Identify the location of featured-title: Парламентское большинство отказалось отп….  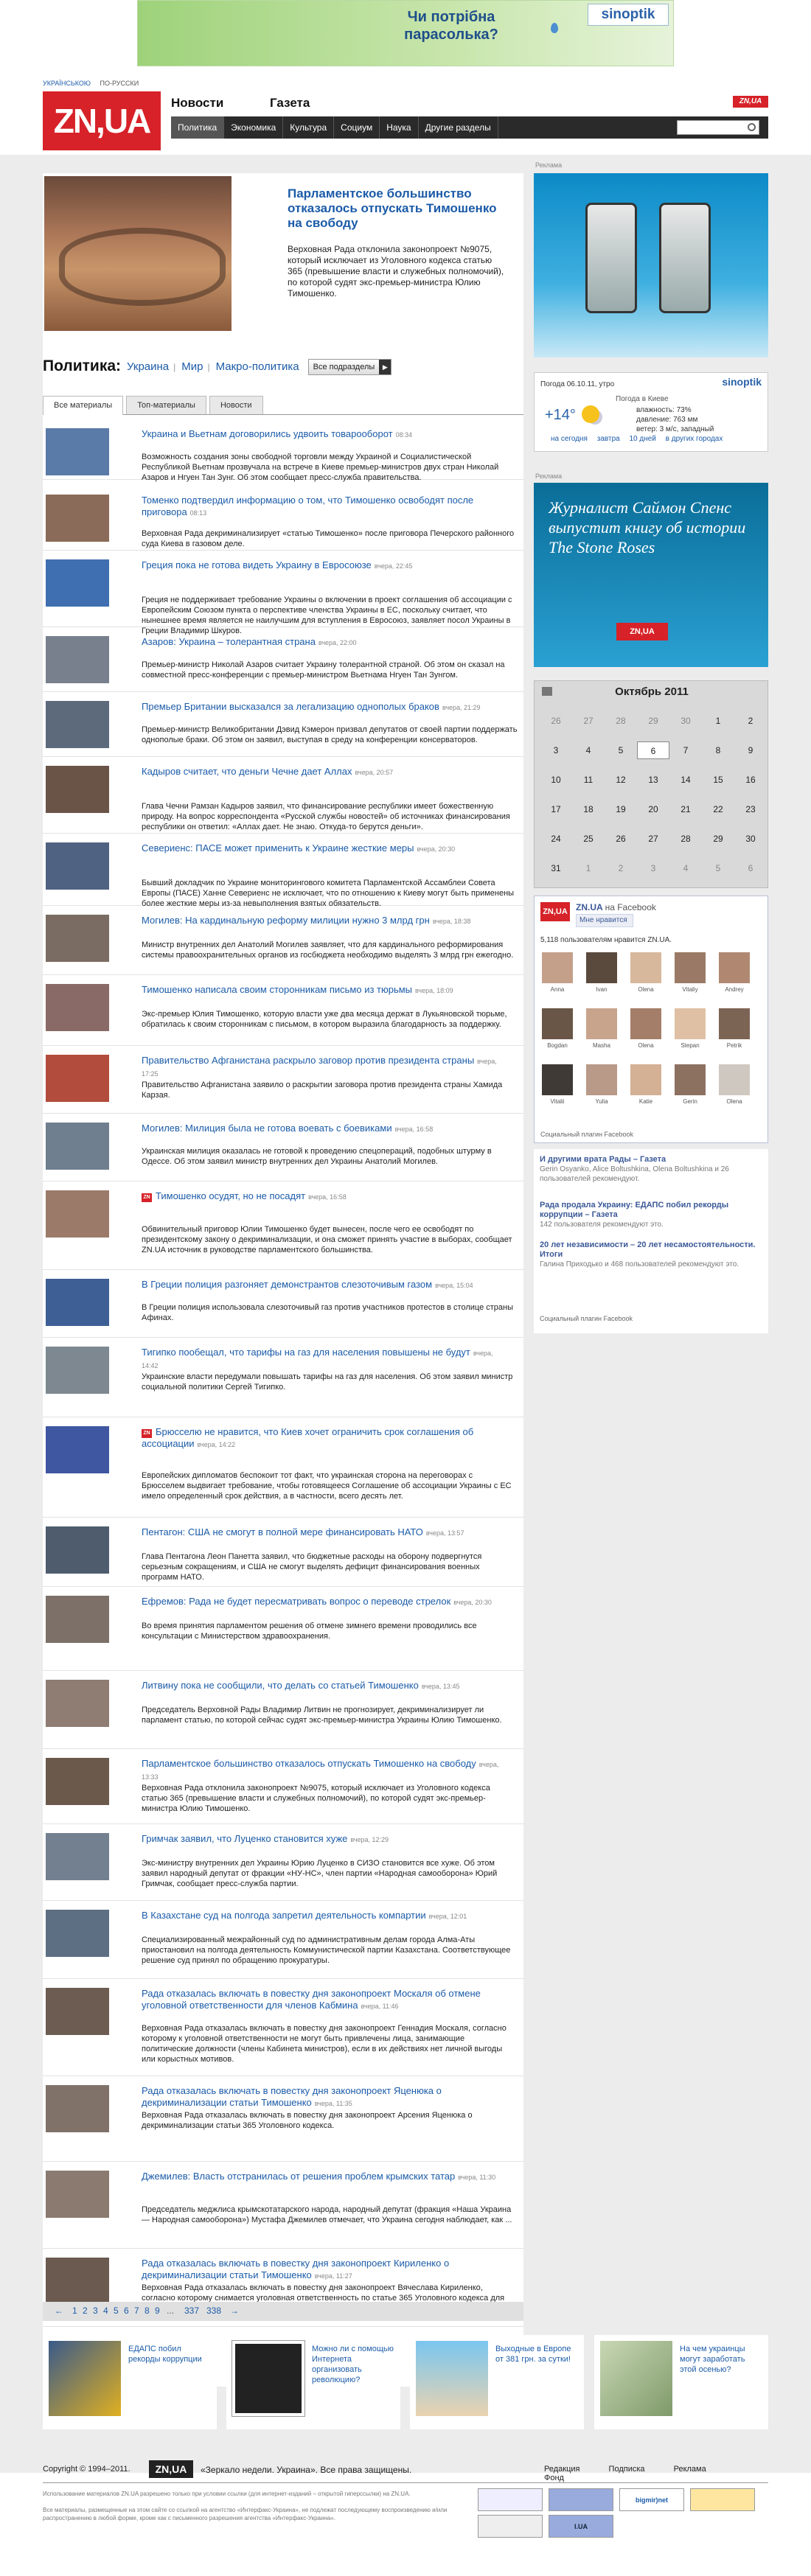
(398, 208).